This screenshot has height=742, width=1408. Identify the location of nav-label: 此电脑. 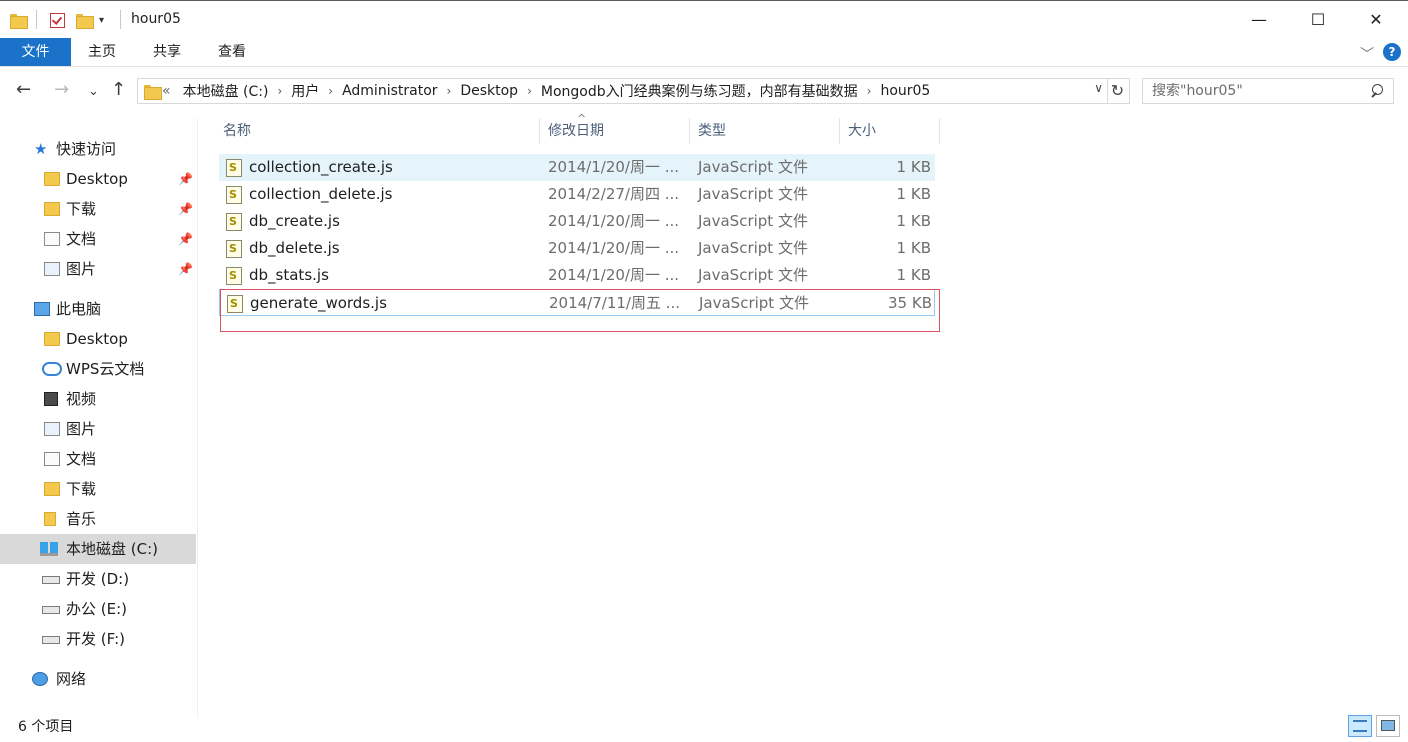
(79, 309).